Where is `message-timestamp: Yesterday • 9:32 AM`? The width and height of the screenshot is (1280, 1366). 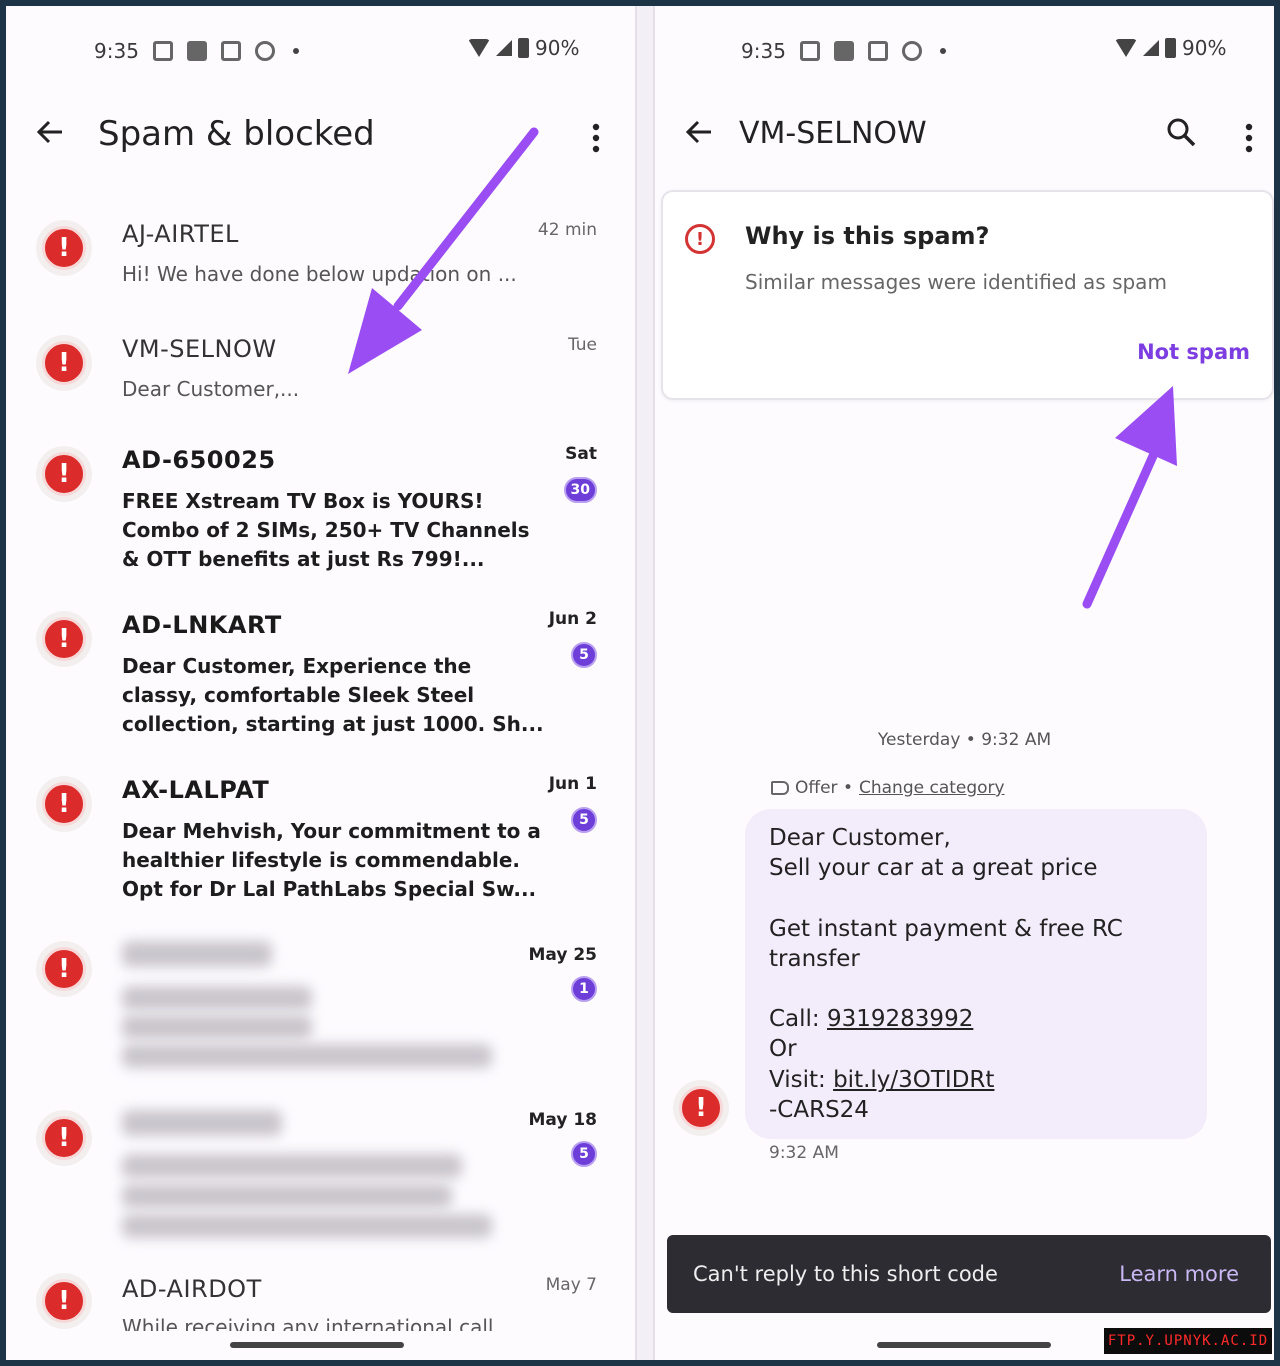 message-timestamp: Yesterday • 9:32 AM is located at coordinates (964, 740).